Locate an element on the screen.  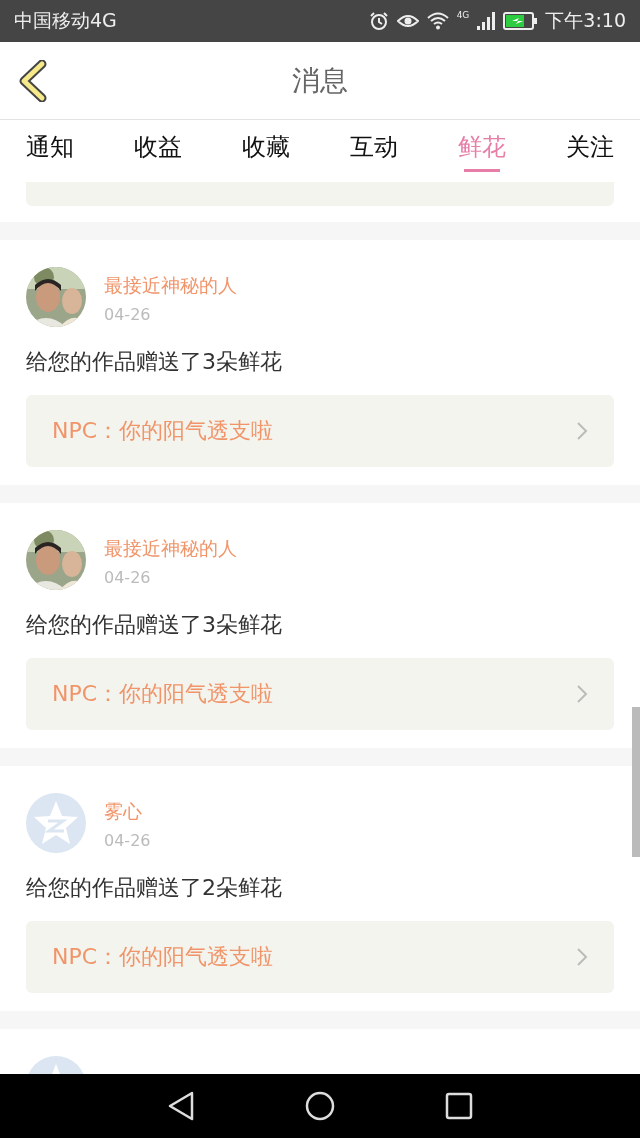
alarm-icon is located at coordinates (378, 21).